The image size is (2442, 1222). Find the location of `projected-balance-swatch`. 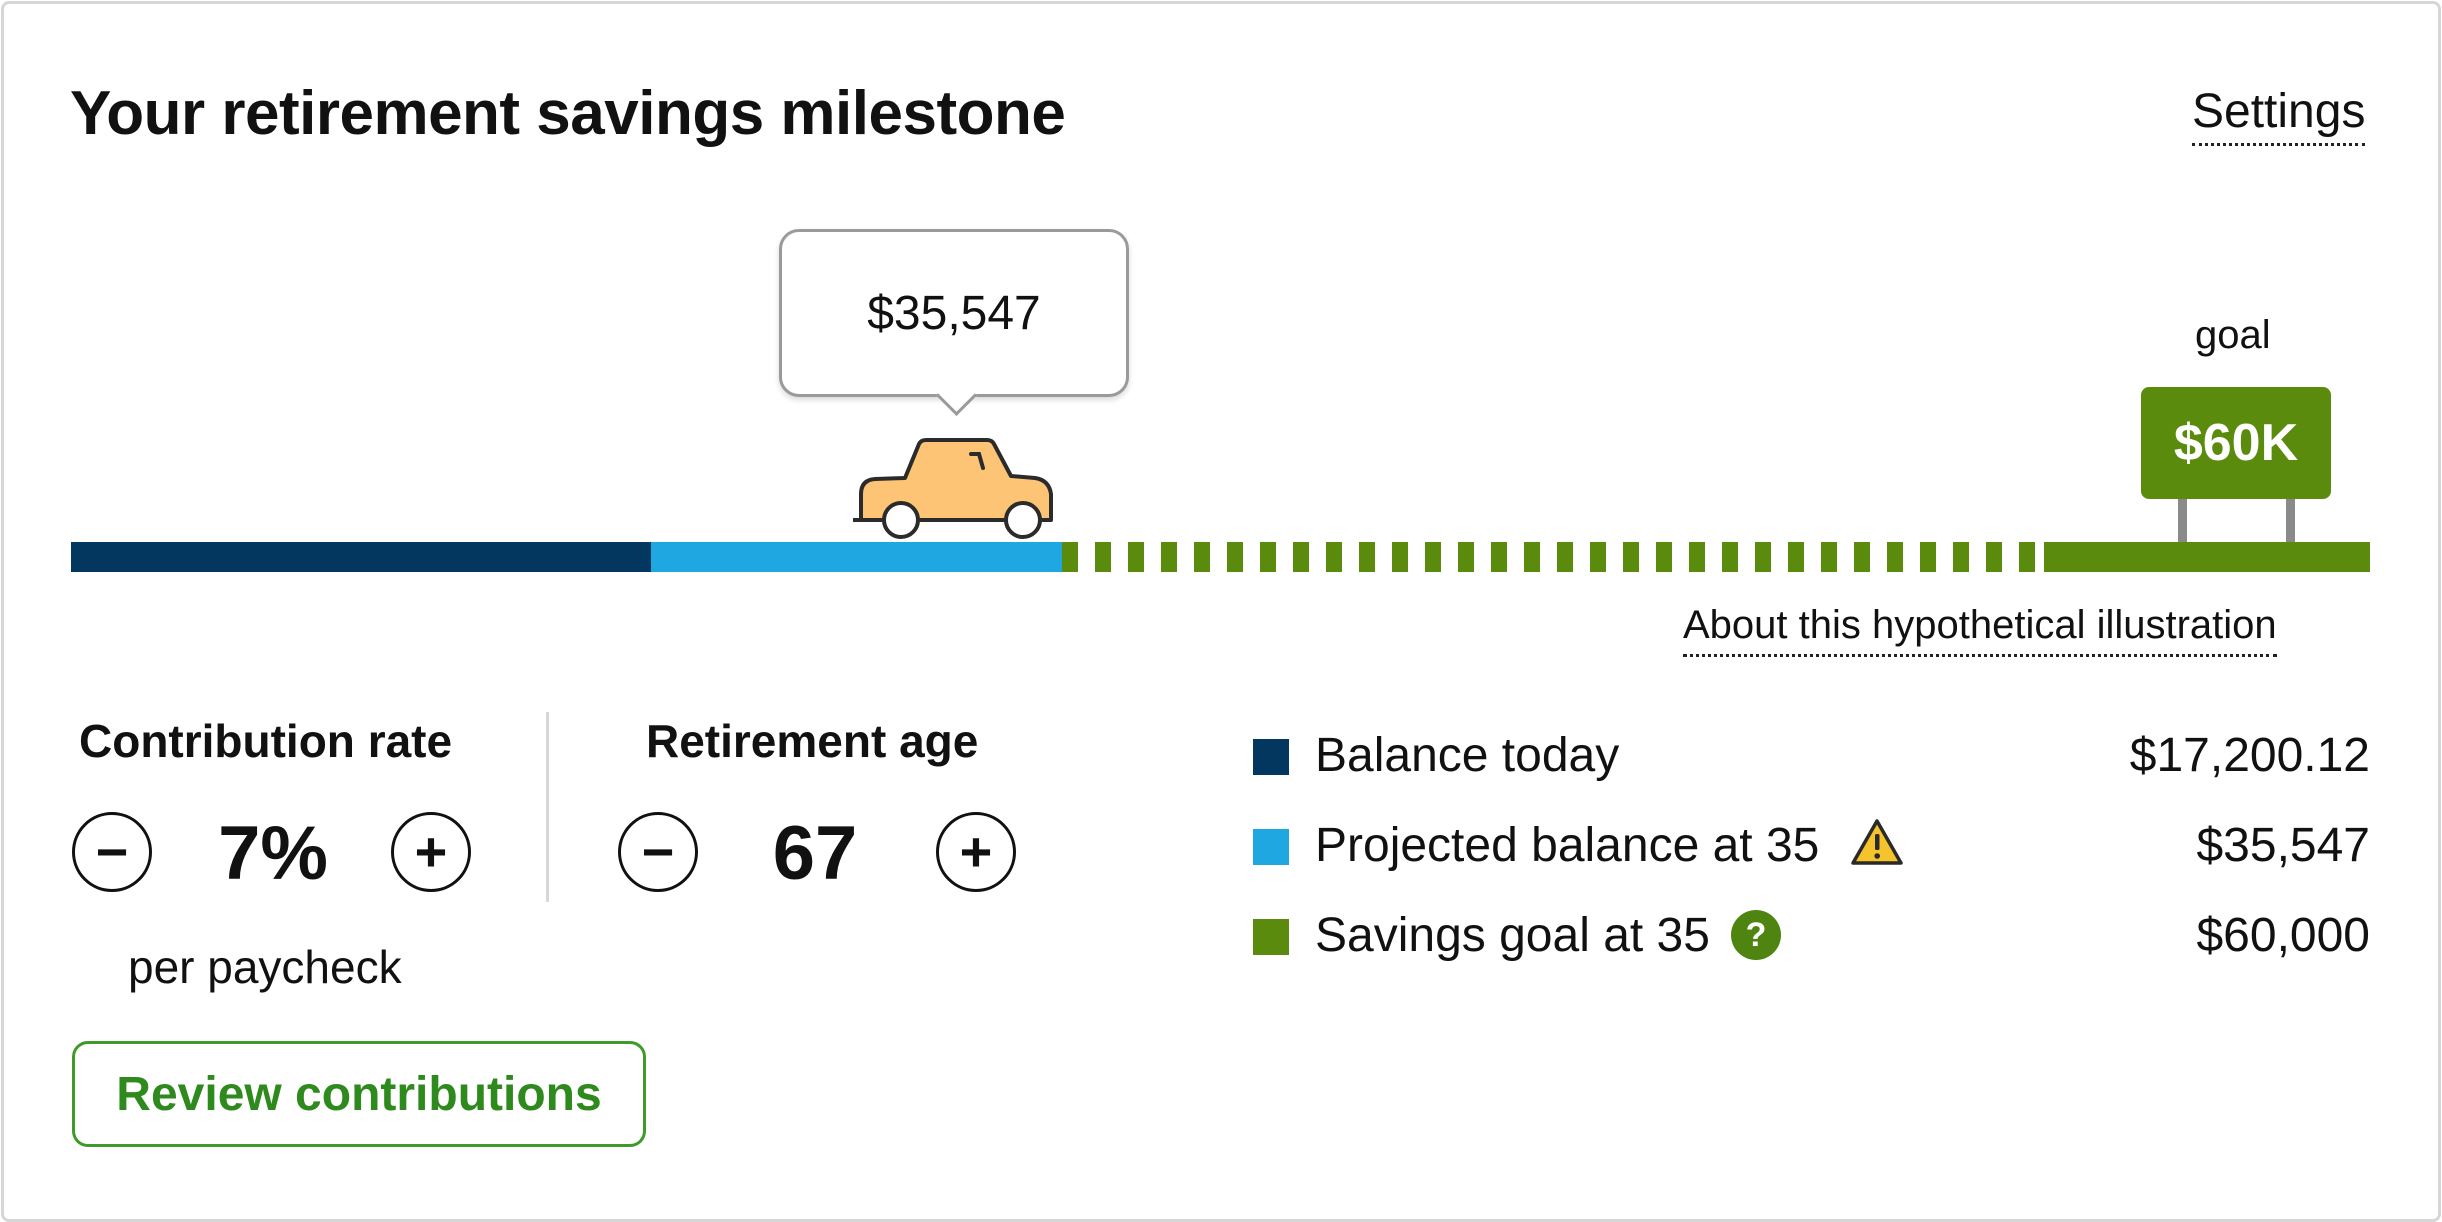

projected-balance-swatch is located at coordinates (1271, 847).